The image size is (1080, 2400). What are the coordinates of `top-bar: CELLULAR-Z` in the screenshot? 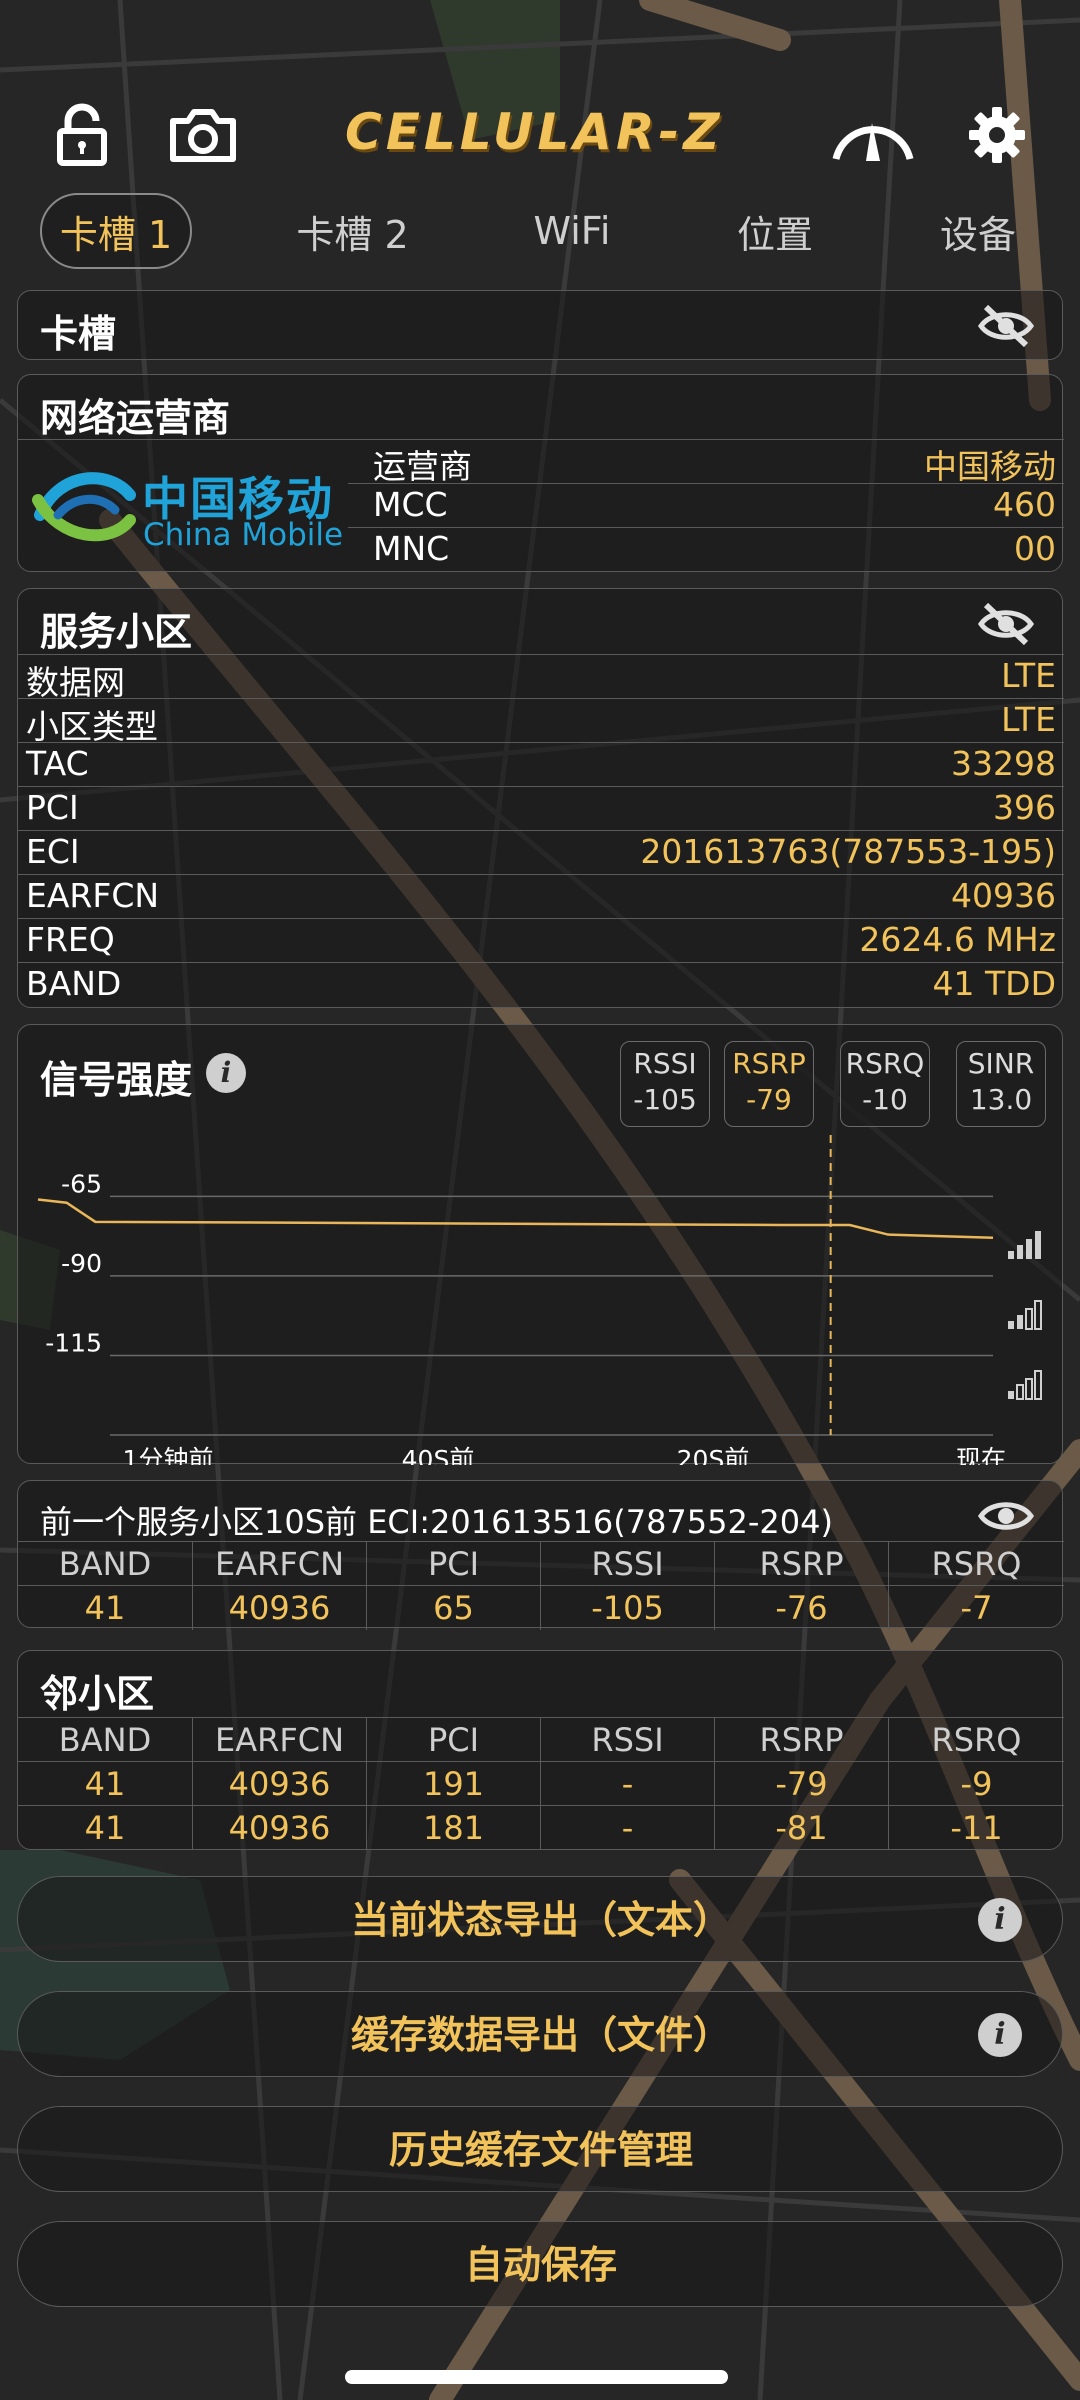 It's located at (540, 135).